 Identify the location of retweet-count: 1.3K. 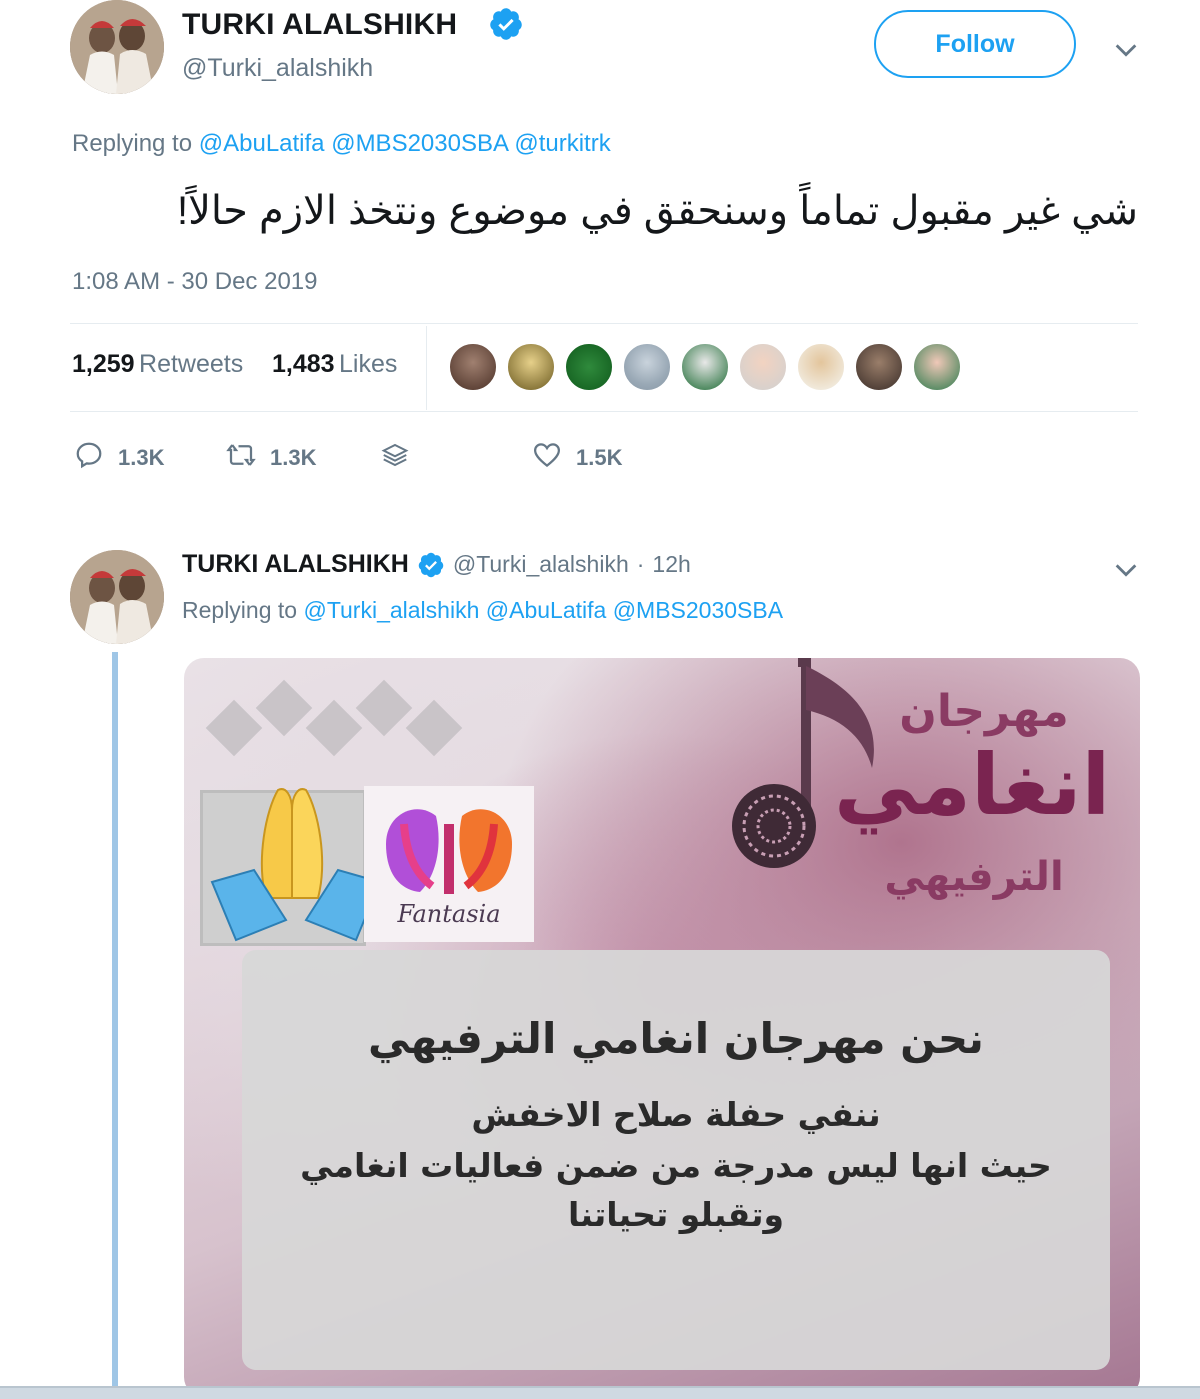
(293, 457).